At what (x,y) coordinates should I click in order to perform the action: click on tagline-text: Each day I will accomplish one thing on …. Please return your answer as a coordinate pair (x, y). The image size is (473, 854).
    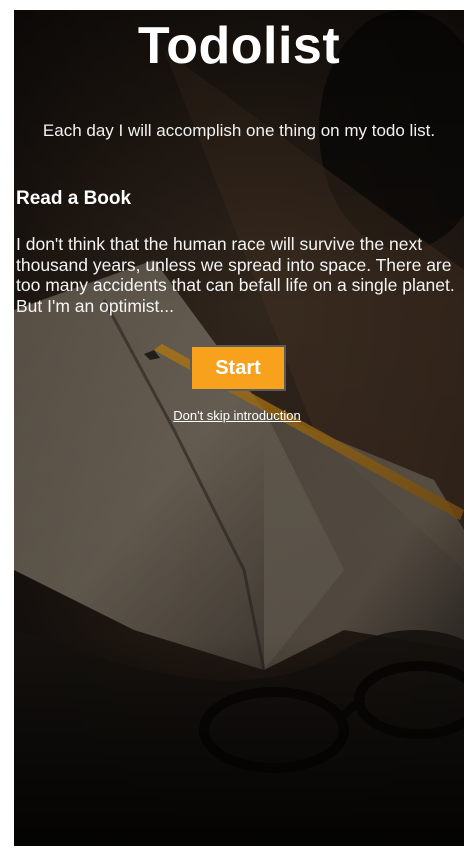
    Looking at the image, I should click on (239, 130).